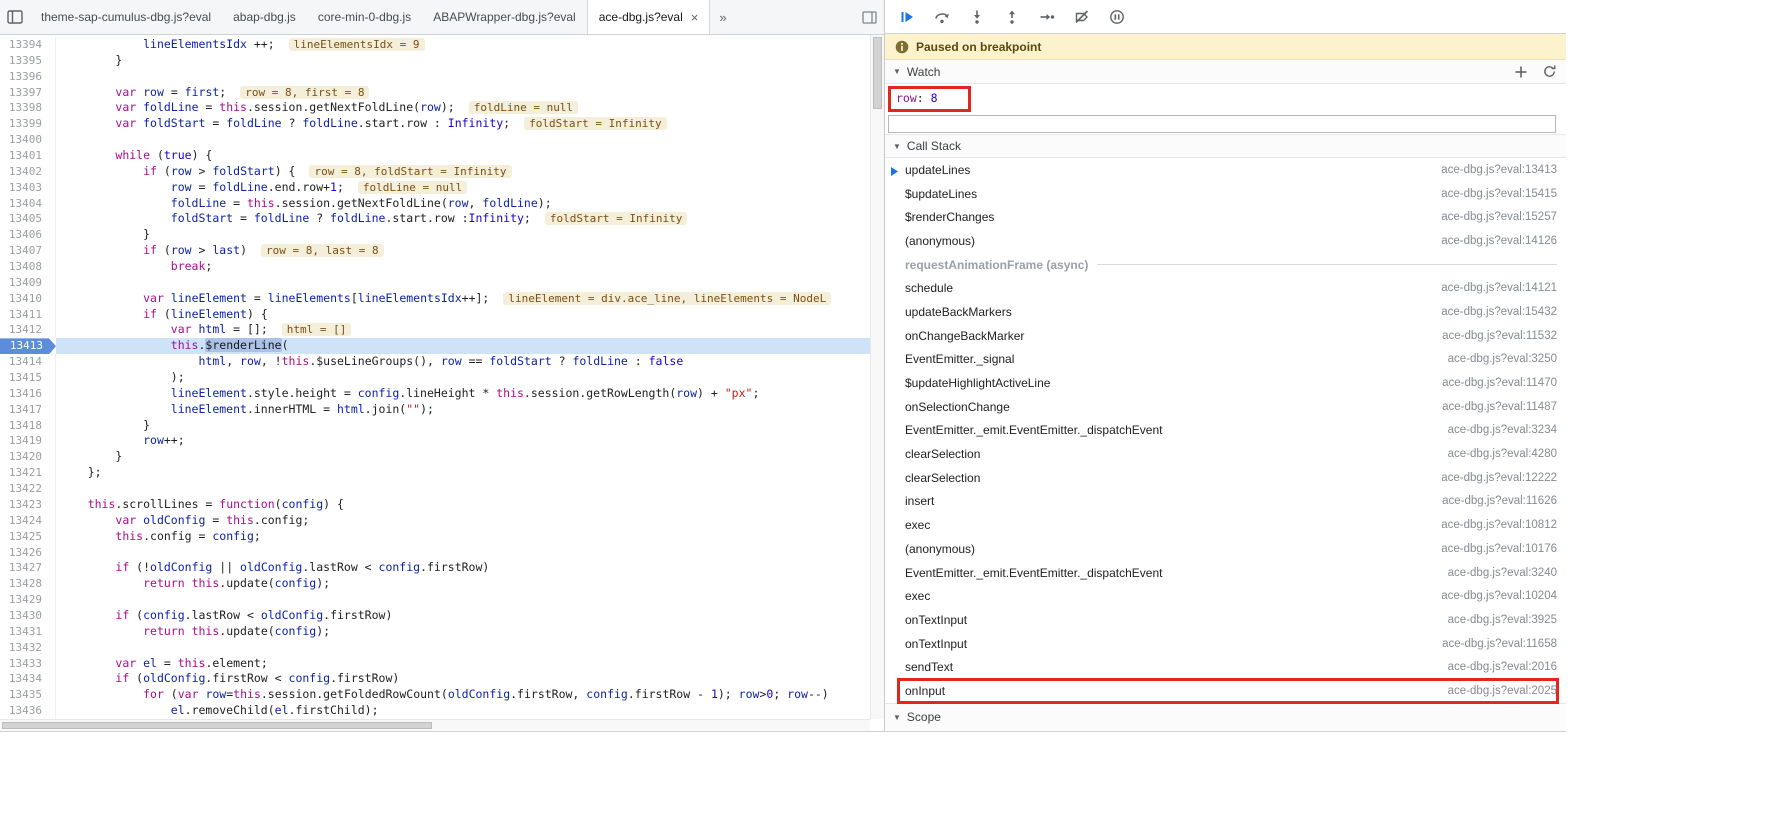  Describe the element at coordinates (1225, 644) in the screenshot. I see `call-stack-frame: onTextInput ace-dbg.js?eval:11658` at that location.